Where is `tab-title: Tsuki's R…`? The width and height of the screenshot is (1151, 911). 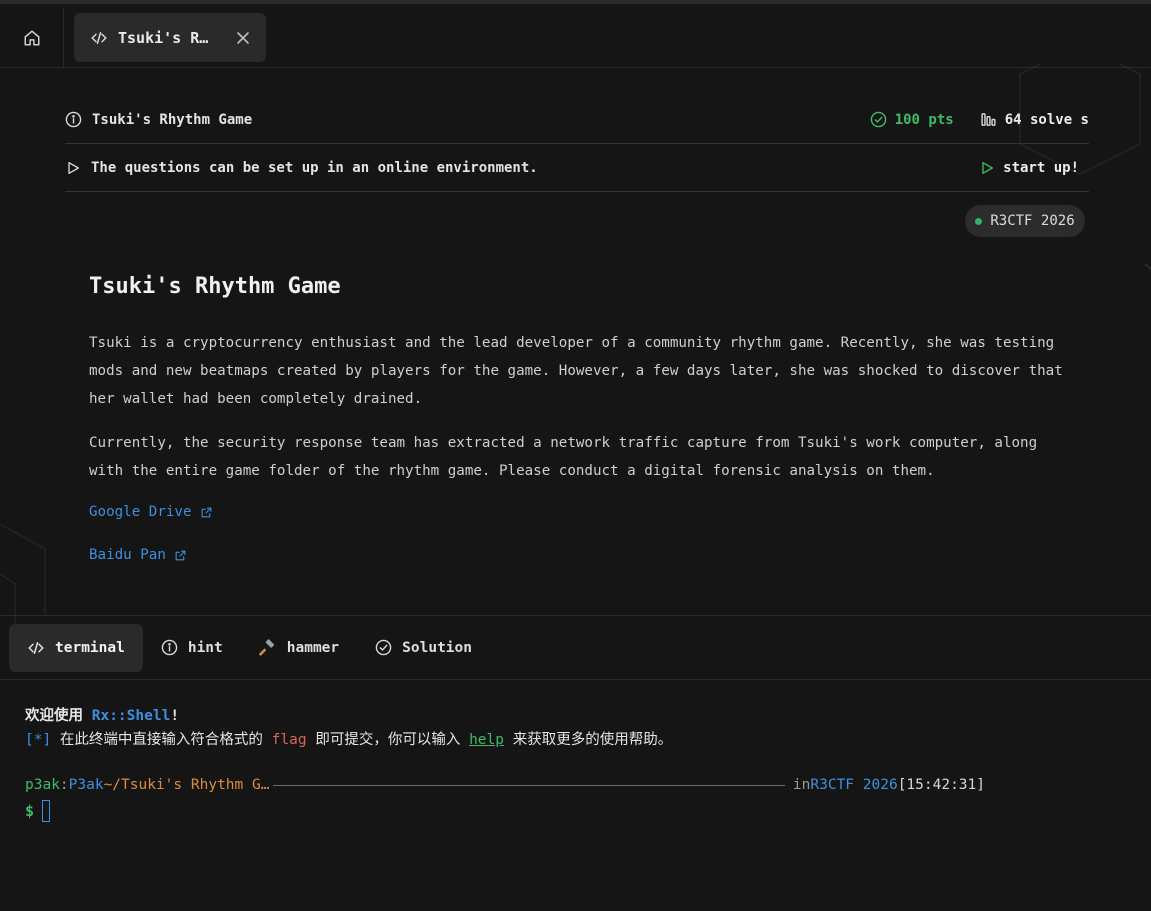 tab-title: Tsuki's R… is located at coordinates (163, 37).